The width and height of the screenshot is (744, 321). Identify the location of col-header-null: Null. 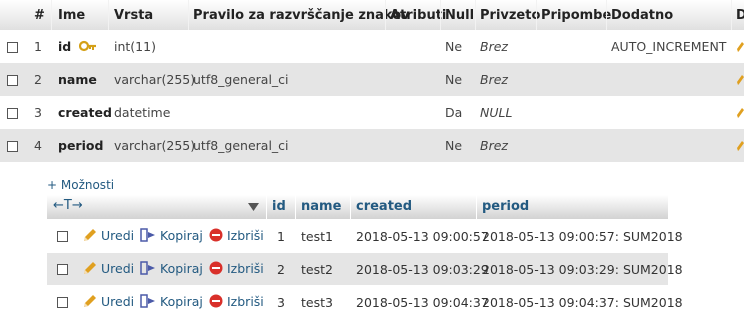
(459, 15).